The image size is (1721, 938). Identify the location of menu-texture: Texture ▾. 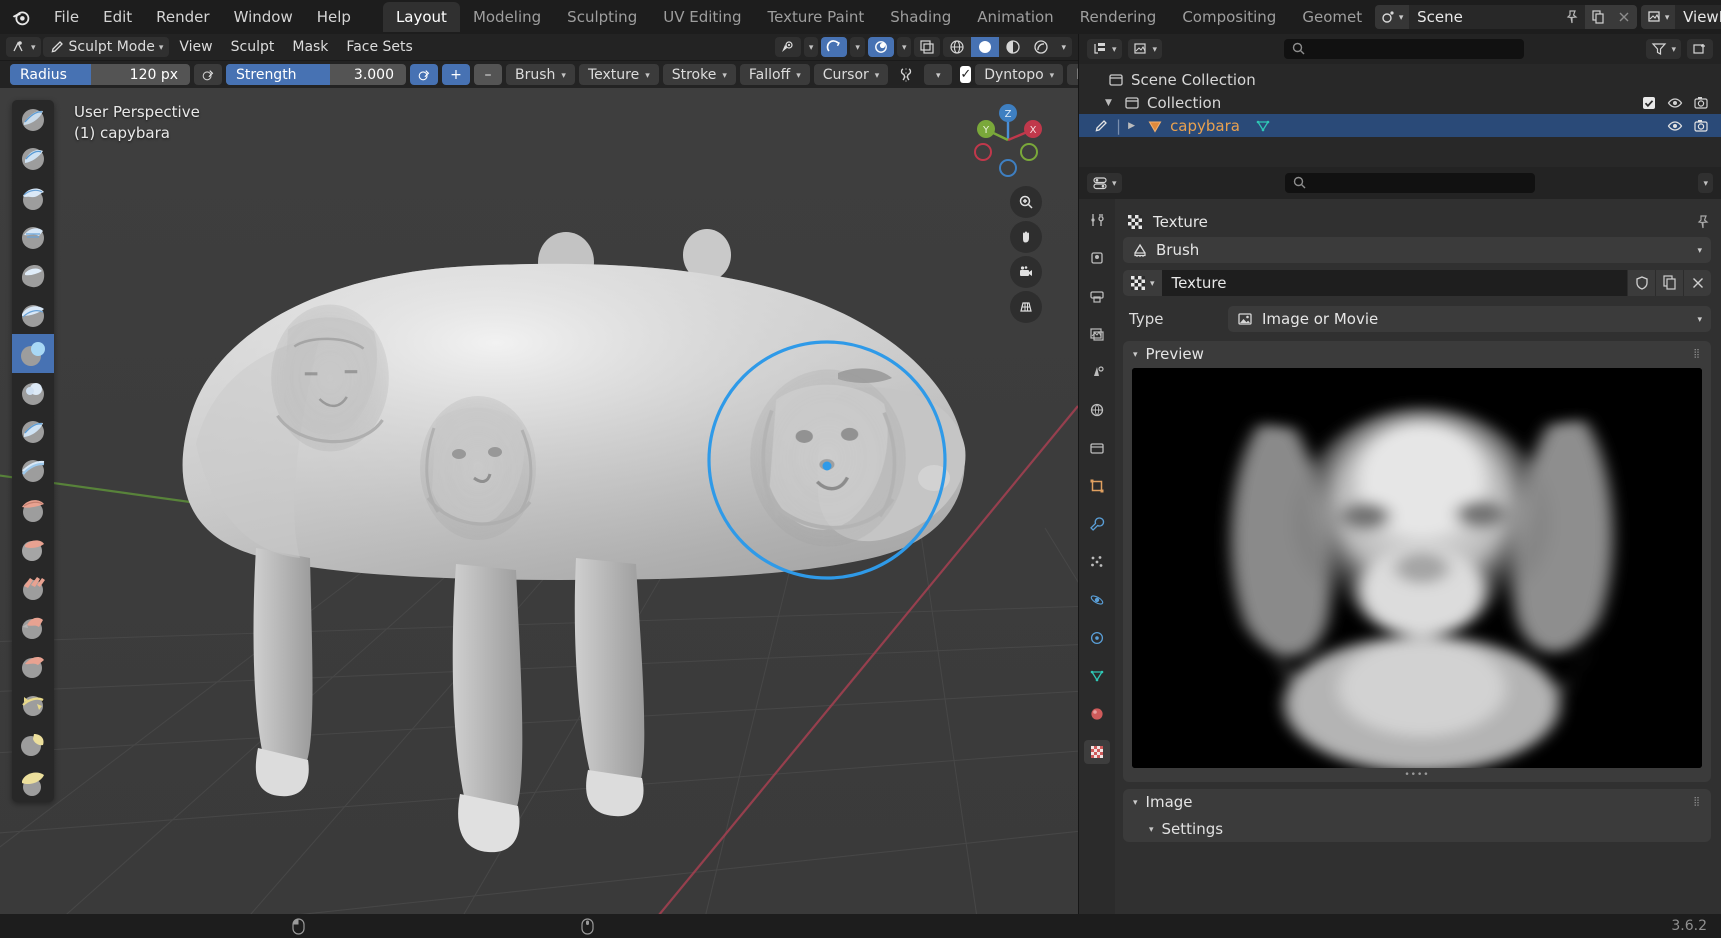
(618, 74).